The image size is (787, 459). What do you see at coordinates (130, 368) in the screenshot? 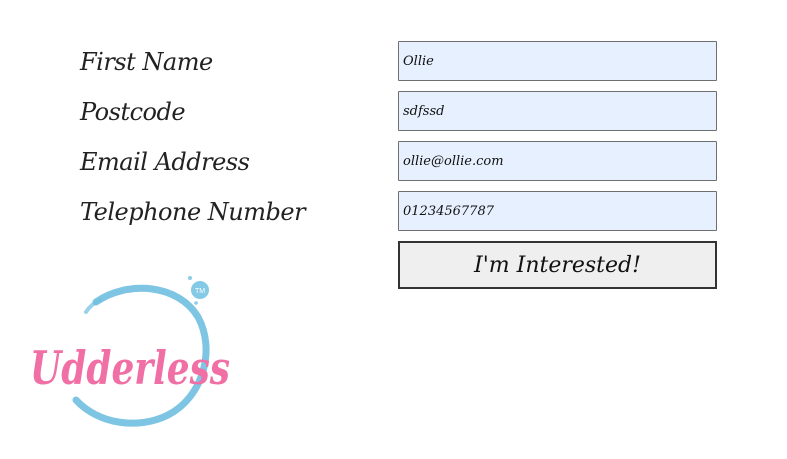
I see `logo-wordmark: Udderless` at bounding box center [130, 368].